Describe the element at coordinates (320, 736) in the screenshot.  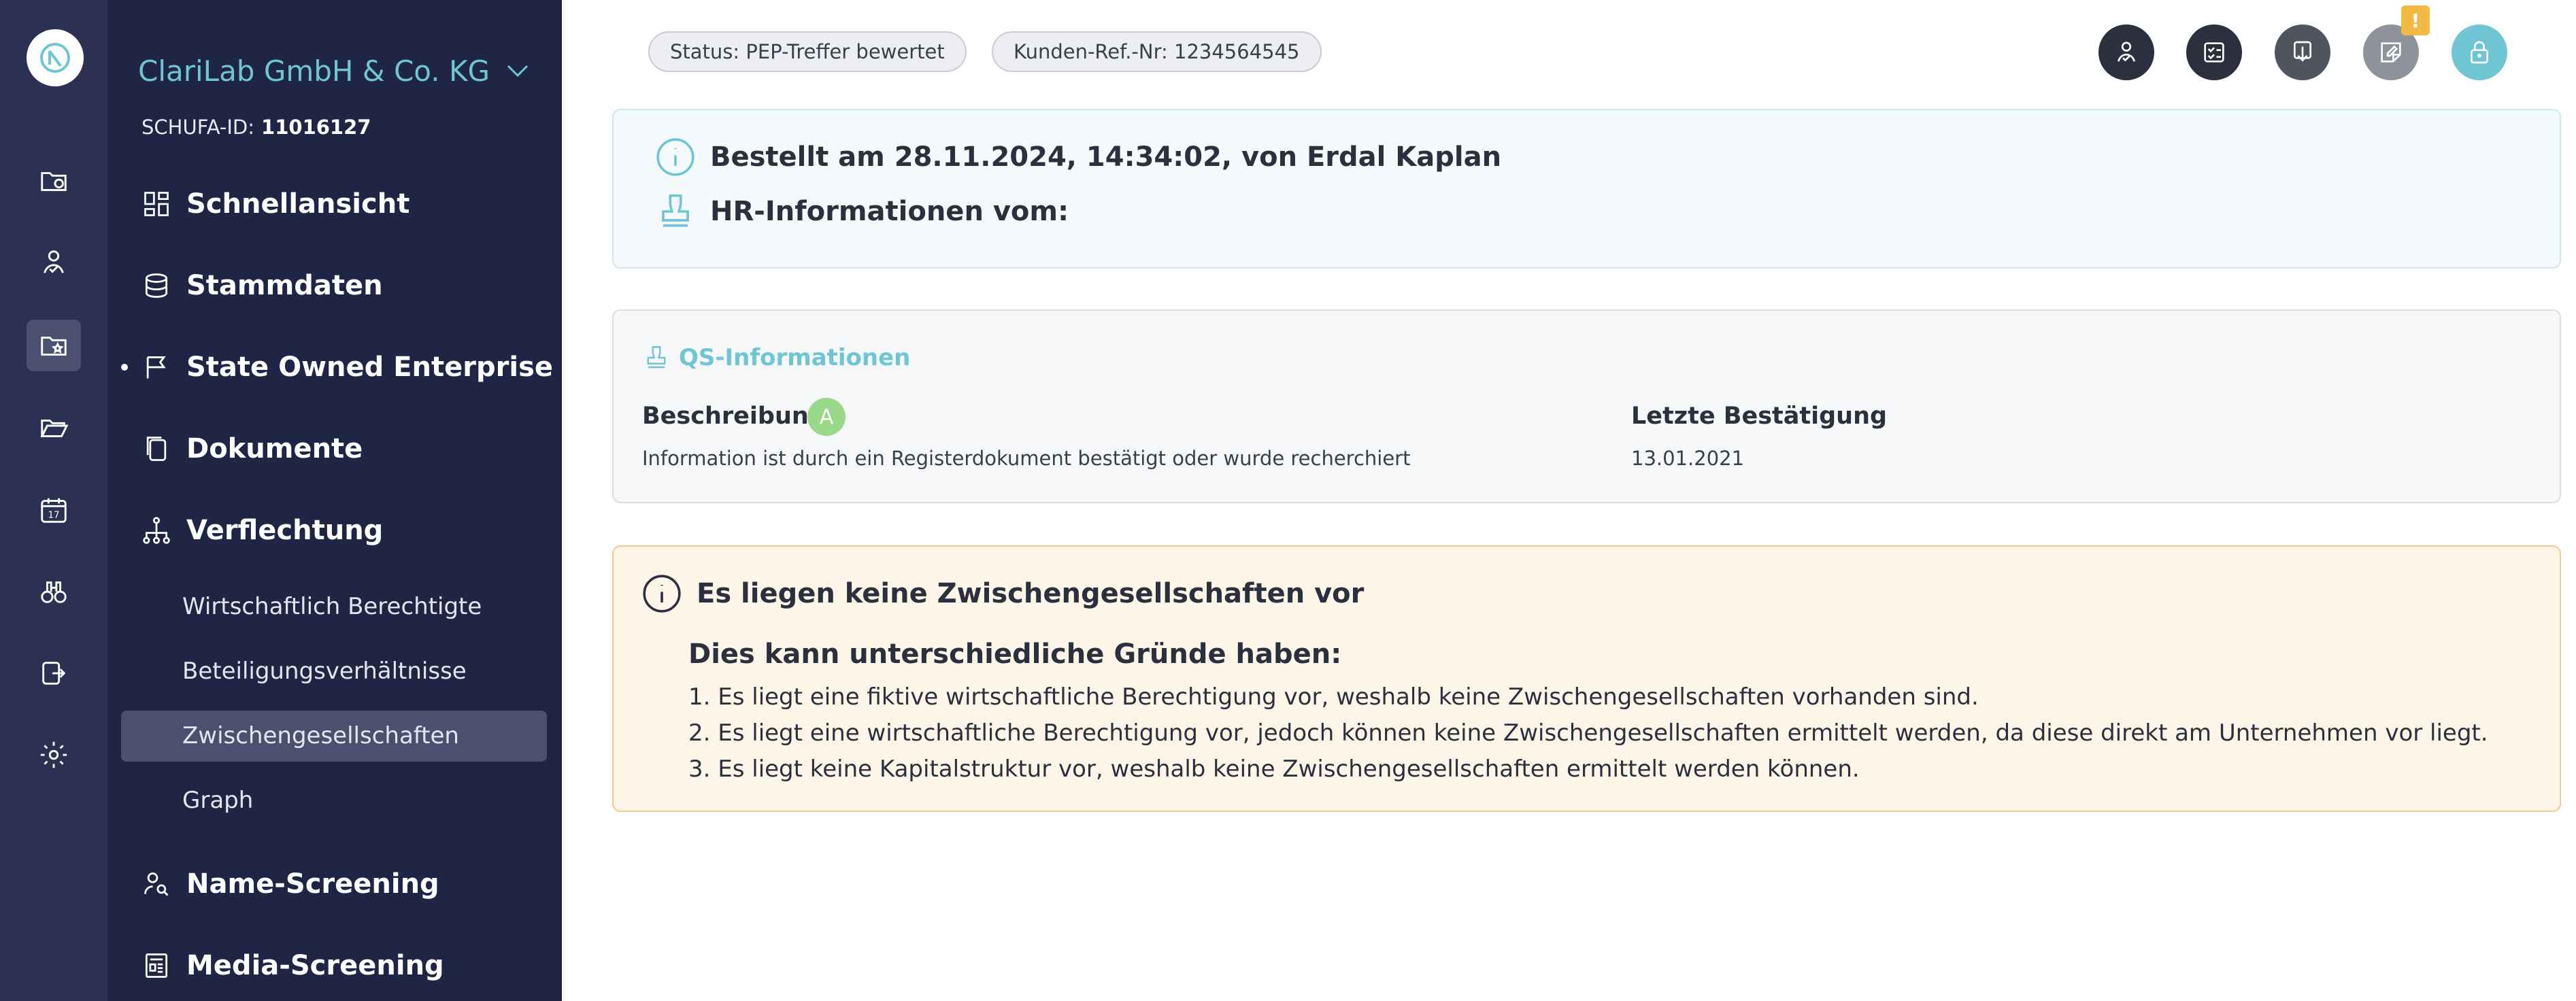
I see `sub-zwischengesellschaften: Zwischengesellschaften` at that location.